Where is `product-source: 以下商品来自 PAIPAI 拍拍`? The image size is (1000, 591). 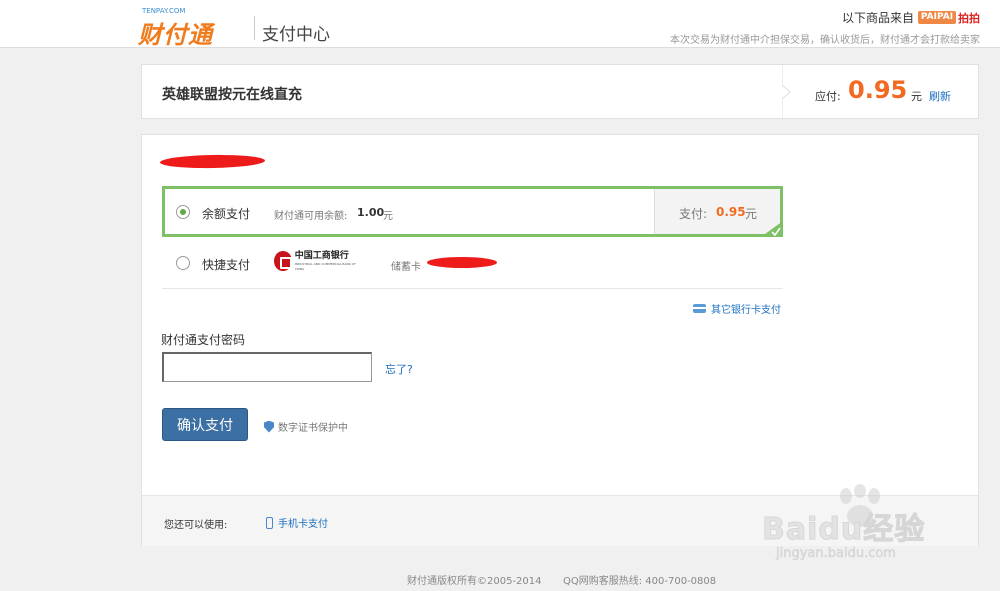
product-source: 以下商品来自 PAIPAI 拍拍 is located at coordinates (911, 17).